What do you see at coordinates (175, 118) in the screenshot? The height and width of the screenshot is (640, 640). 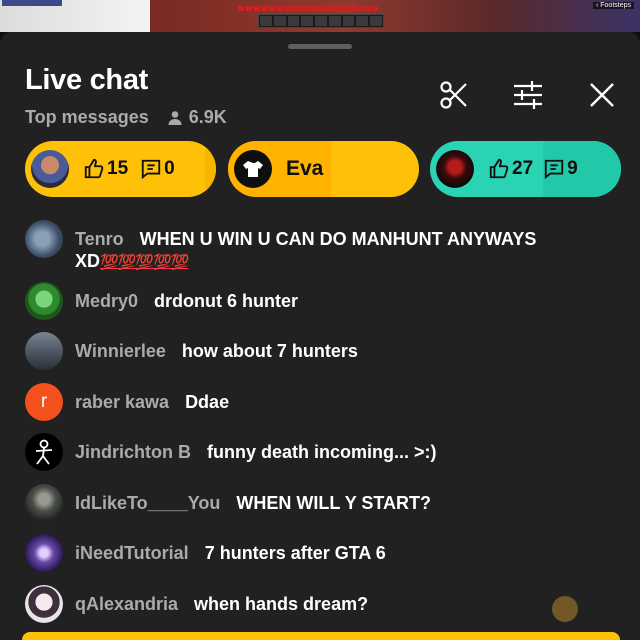 I see `person-icon` at bounding box center [175, 118].